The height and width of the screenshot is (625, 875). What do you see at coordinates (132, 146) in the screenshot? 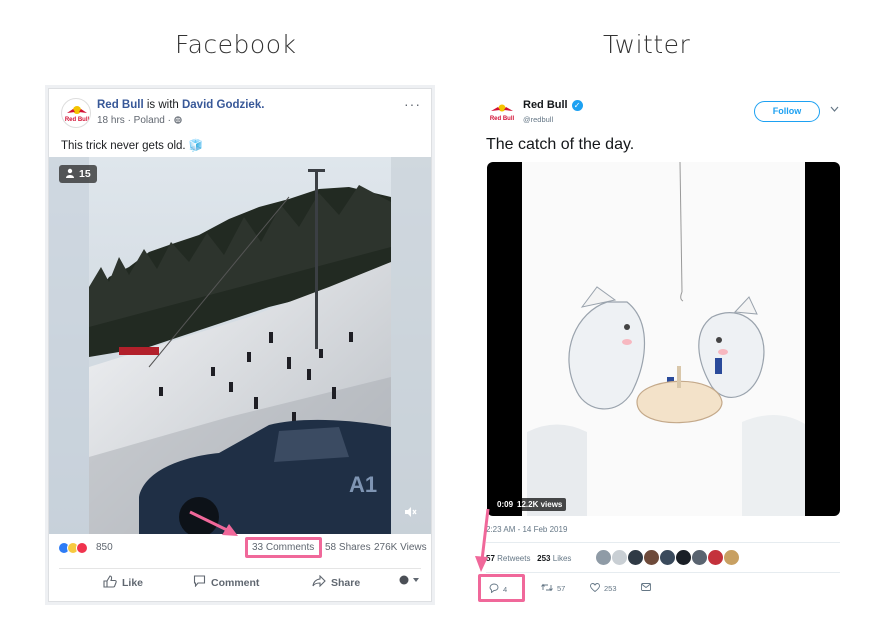
I see `post-text: This trick never gets old. 🧊` at bounding box center [132, 146].